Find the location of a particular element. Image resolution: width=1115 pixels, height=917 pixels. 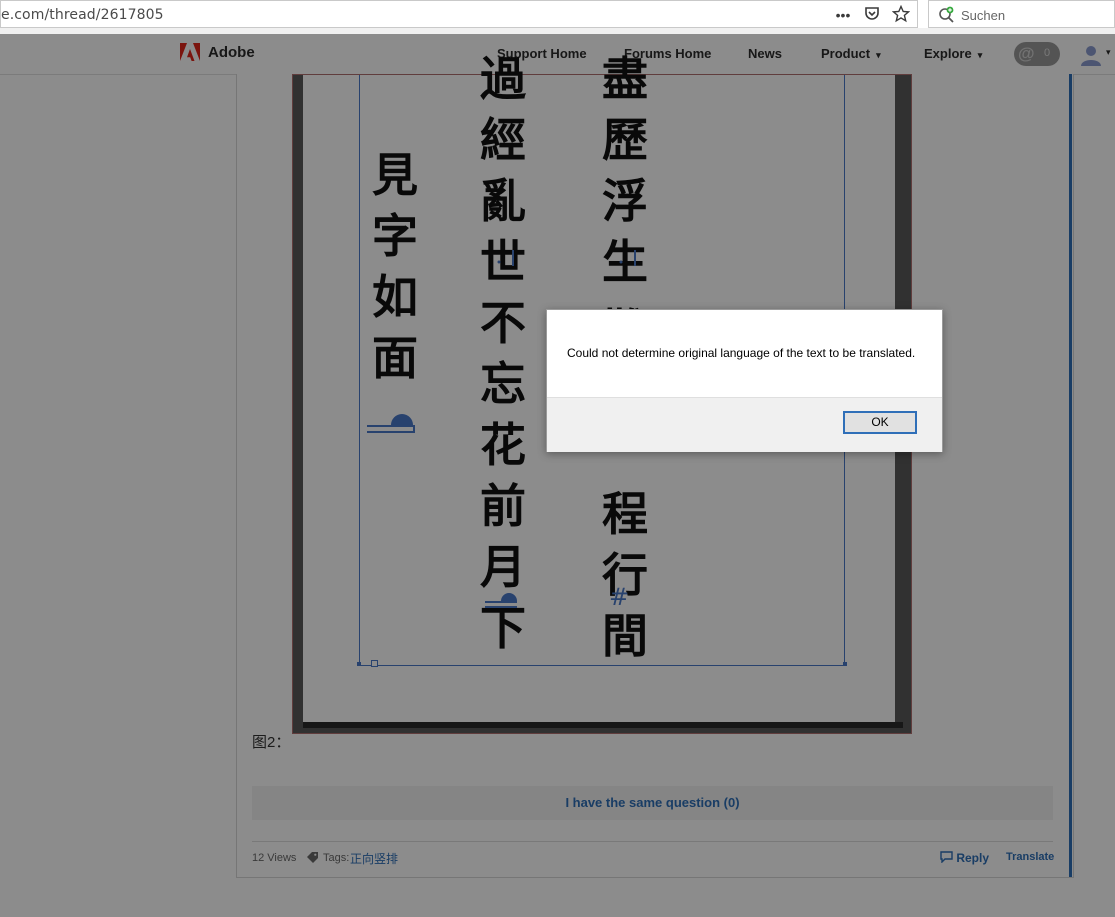

url-bar: e.com/thread/2617805 ••• is located at coordinates (459, 14).